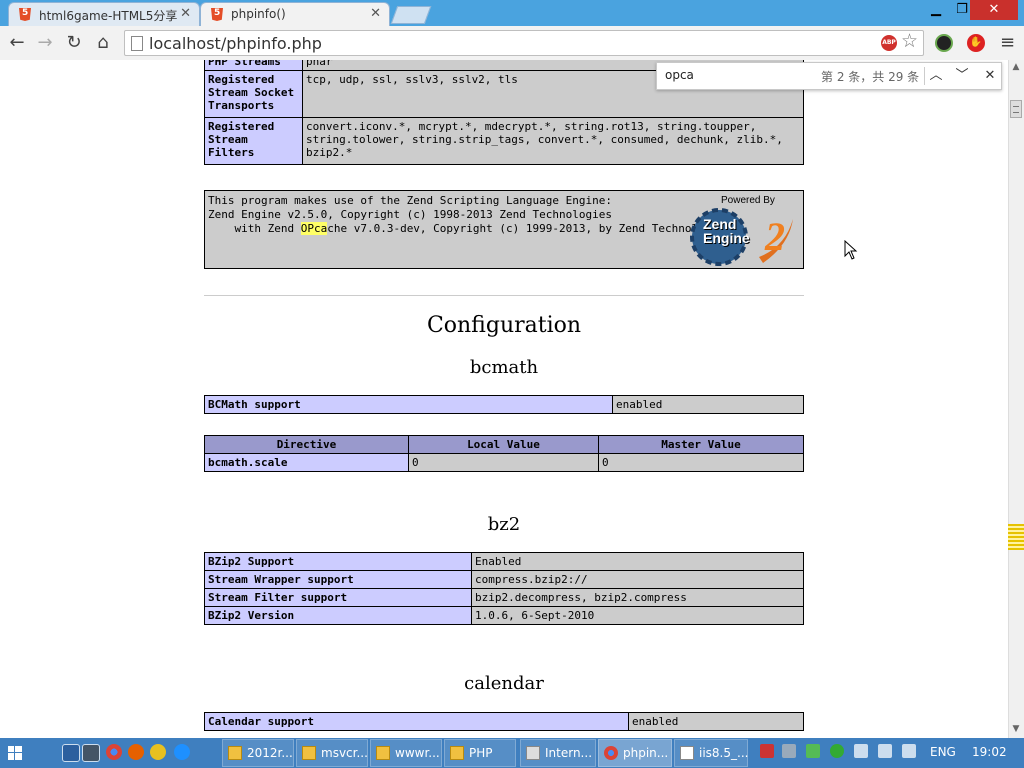  Describe the element at coordinates (936, 76) in the screenshot. I see `find-previous-icon: ︿` at that location.